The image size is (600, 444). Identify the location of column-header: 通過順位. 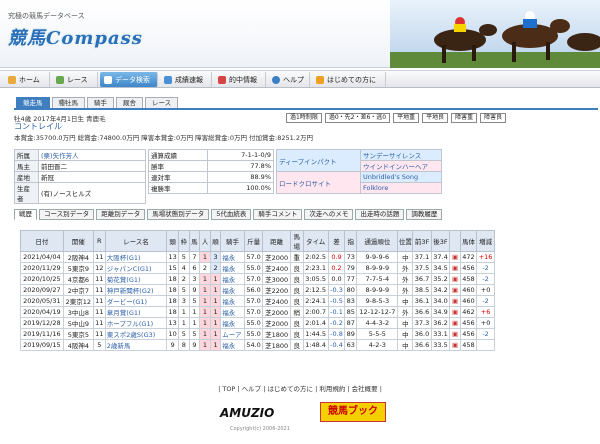
(377, 241).